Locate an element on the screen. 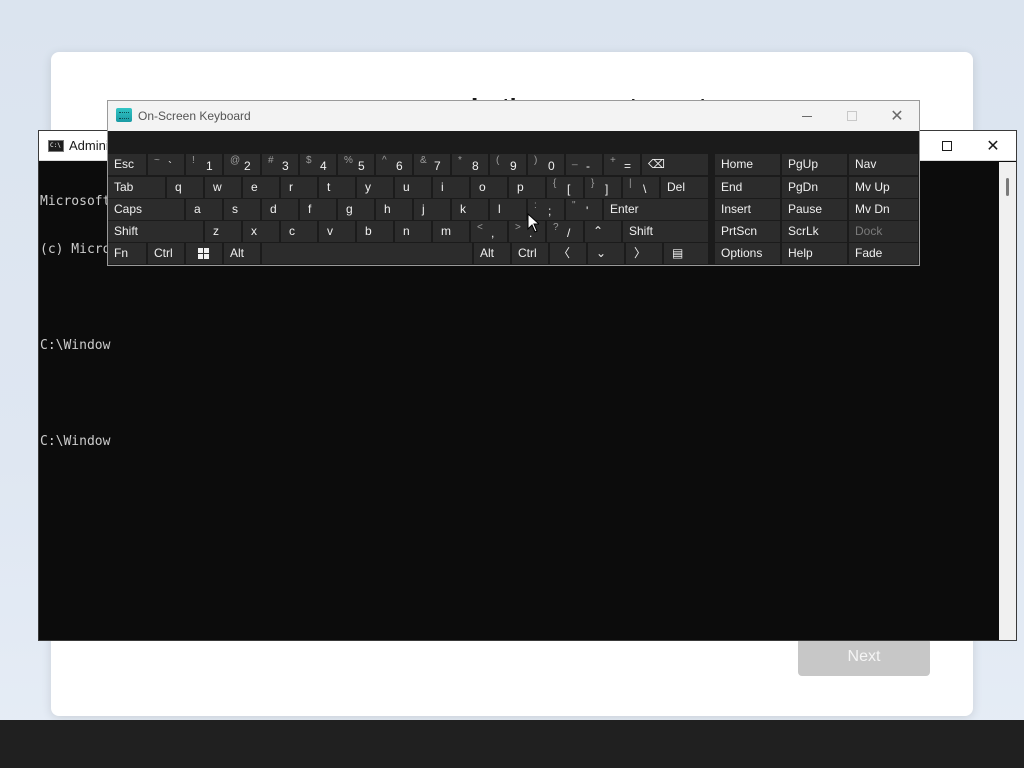 The image size is (1024, 768). key-q: q is located at coordinates (185, 187).